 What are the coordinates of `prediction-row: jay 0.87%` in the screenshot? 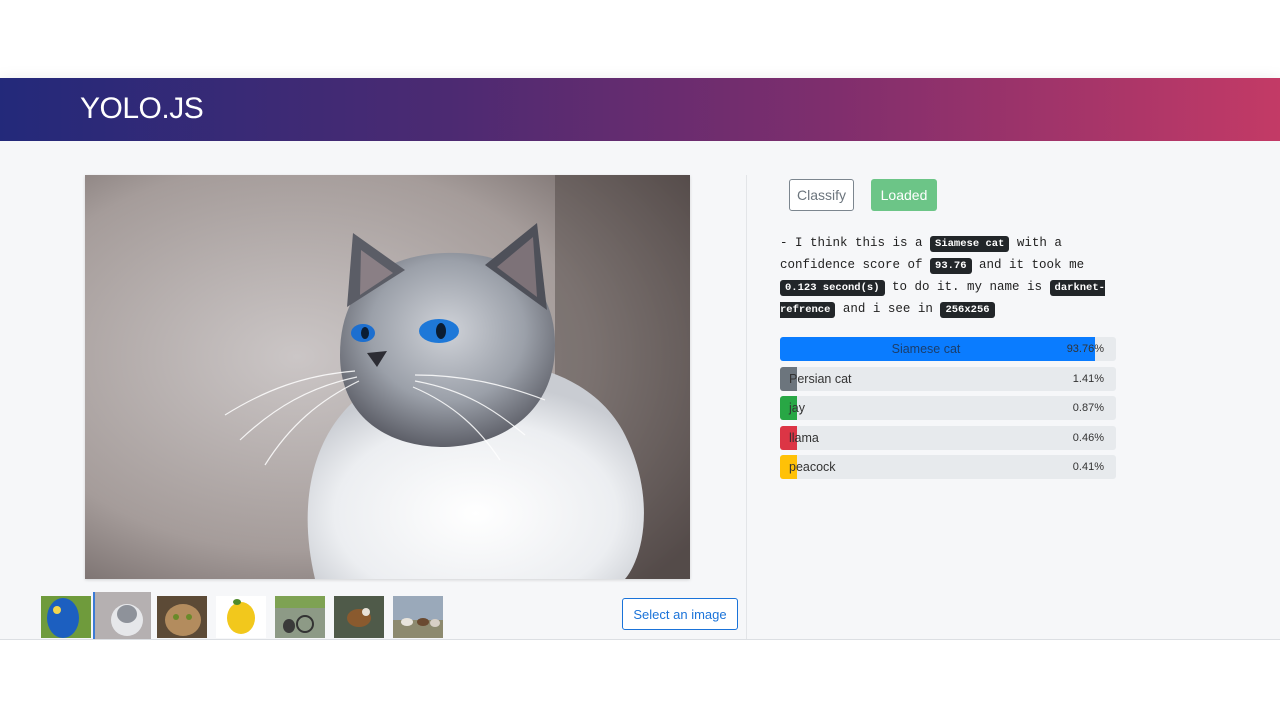 It's located at (948, 408).